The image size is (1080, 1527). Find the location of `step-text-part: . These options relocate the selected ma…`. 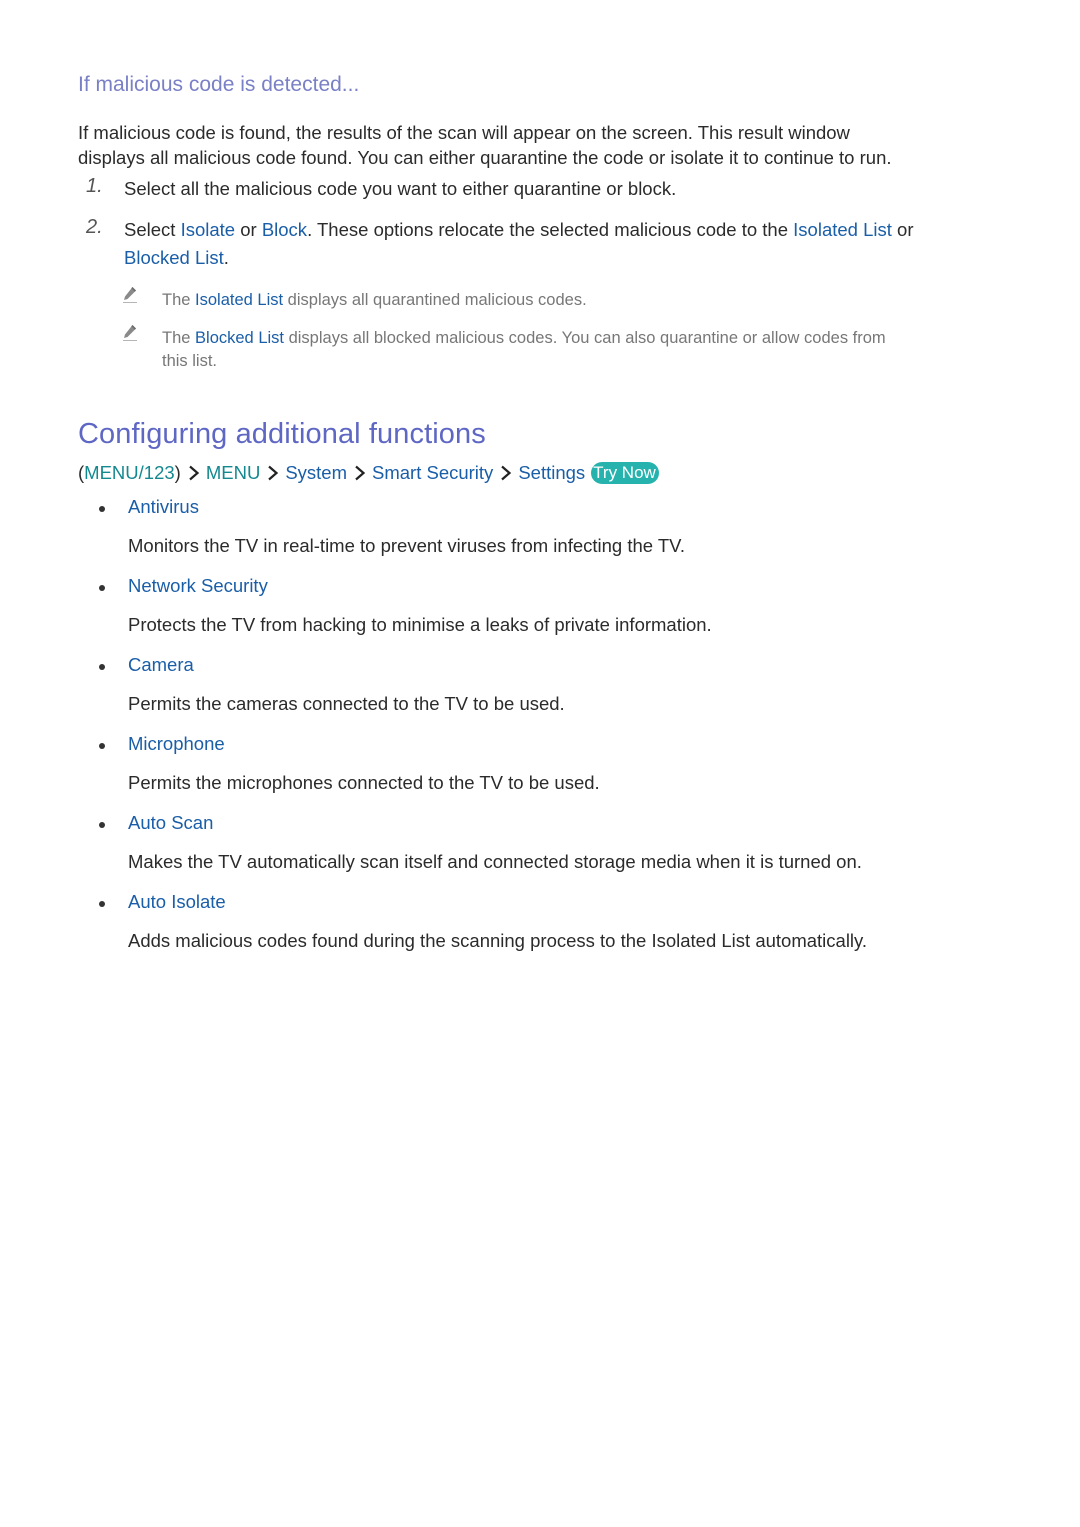

step-text-part: . These options relocate the selected ma… is located at coordinates (550, 229).